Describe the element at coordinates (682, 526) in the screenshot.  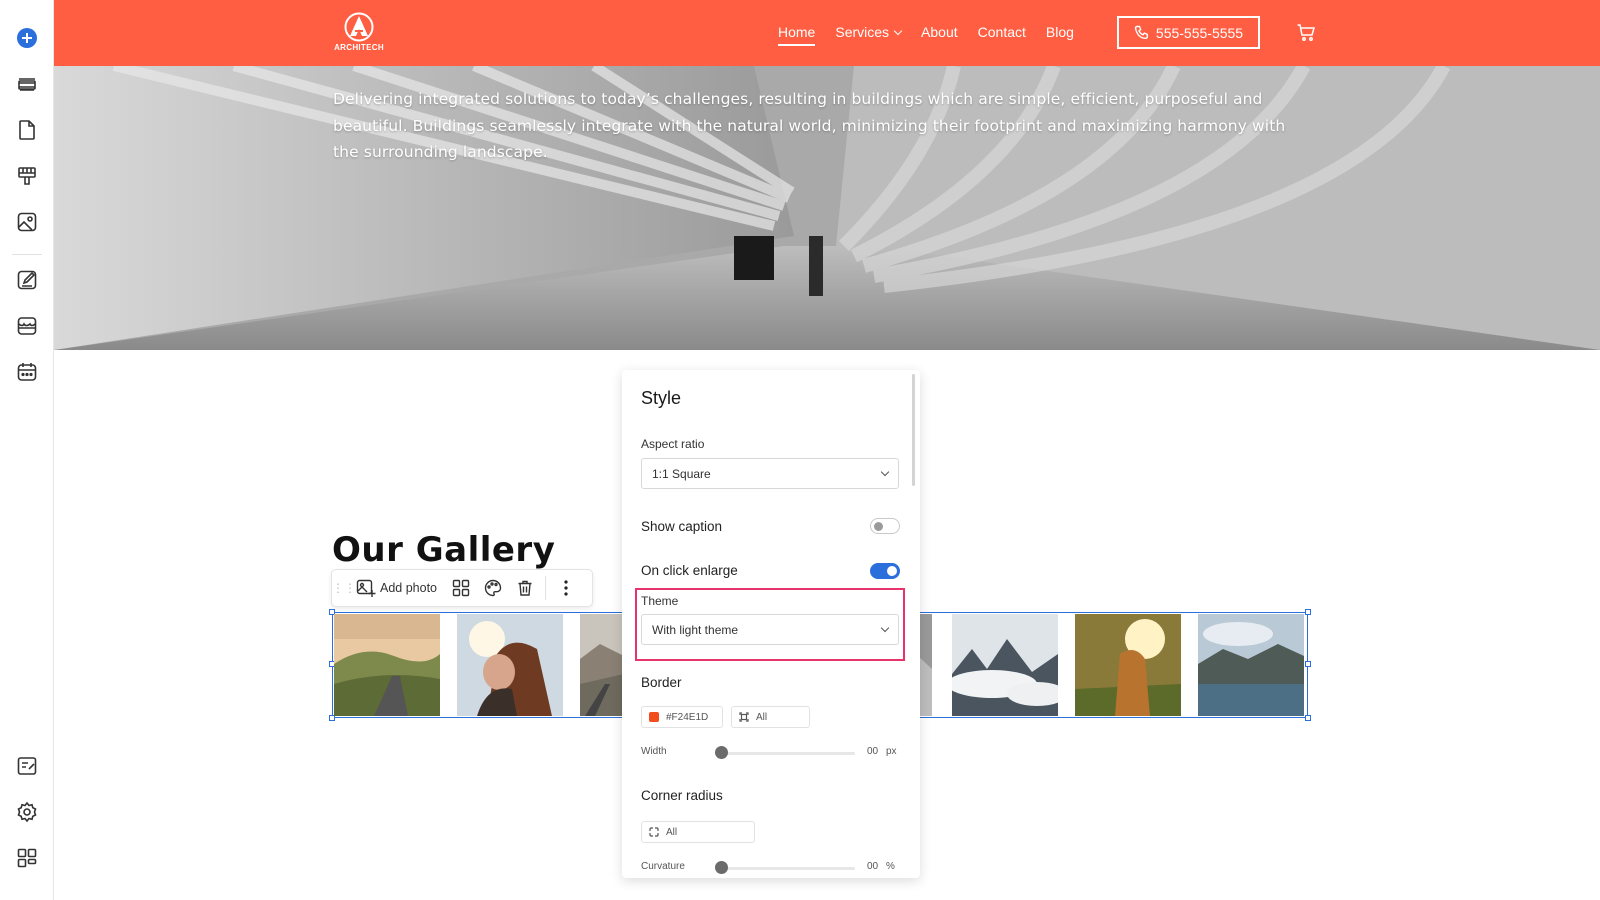
I see `show-caption-label: Show caption` at that location.